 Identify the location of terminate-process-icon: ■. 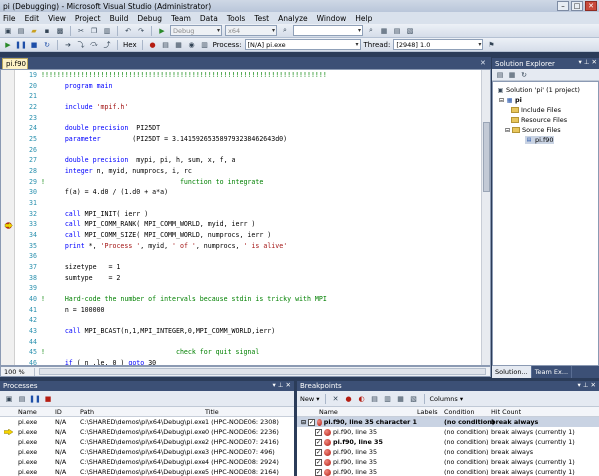
(48, 399).